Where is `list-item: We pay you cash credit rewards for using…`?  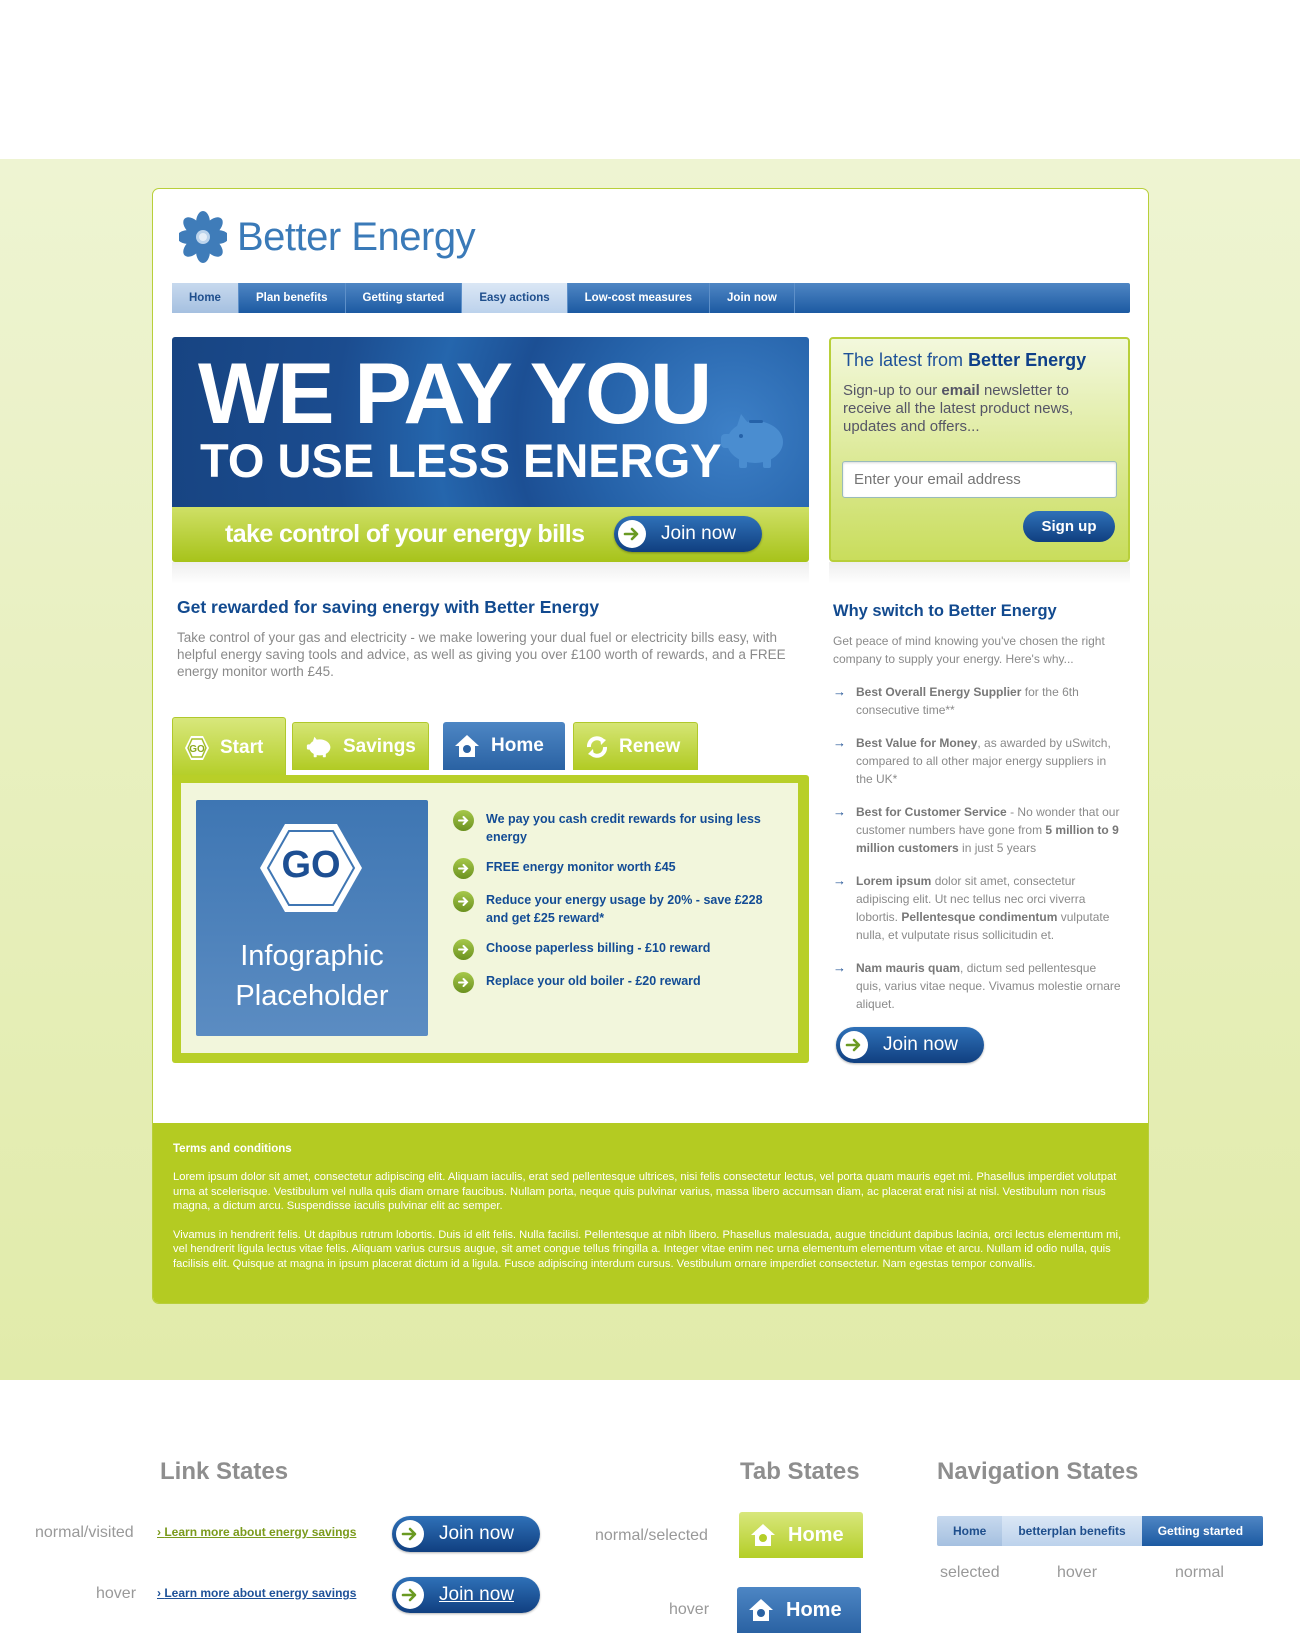
list-item: We pay you cash credit rewards for using… is located at coordinates (618, 828).